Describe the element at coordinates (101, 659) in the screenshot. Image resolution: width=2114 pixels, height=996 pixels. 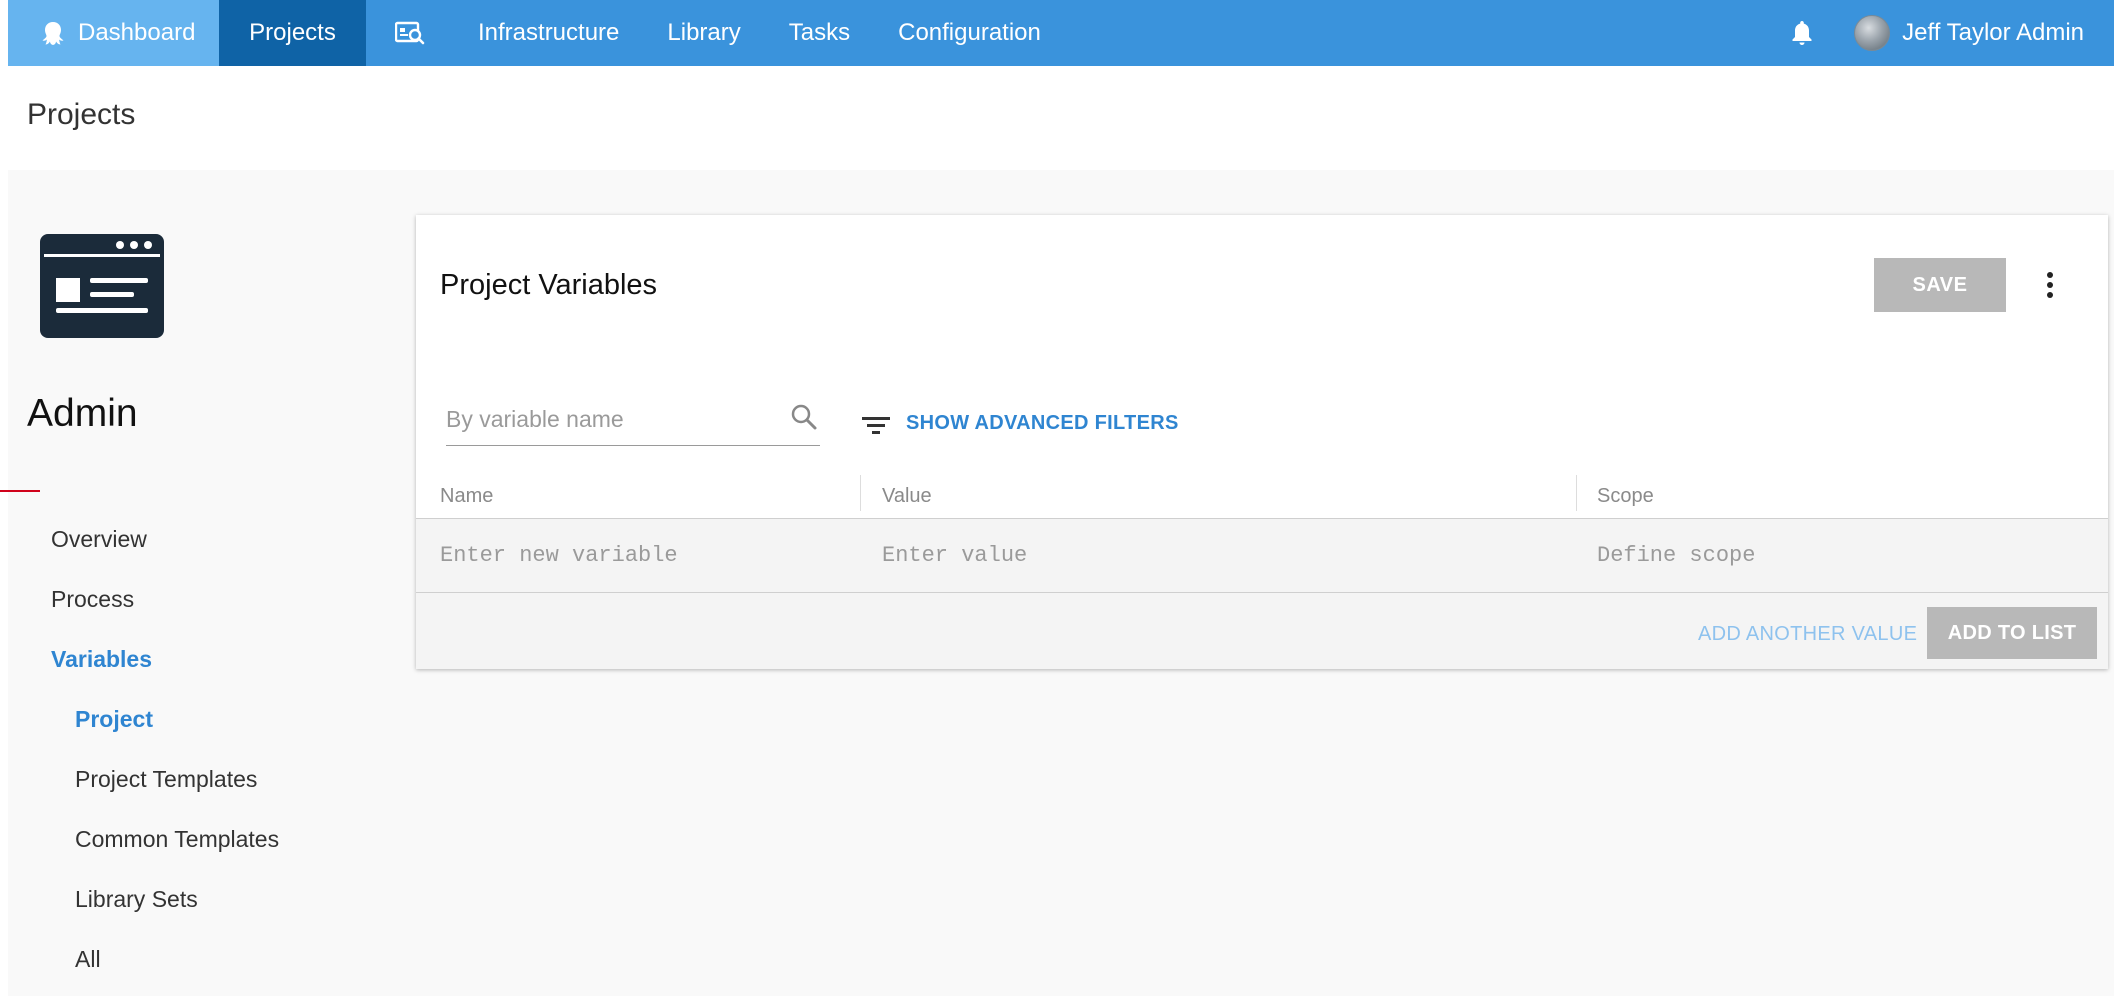
I see `sidebar-item-variables: Variables` at that location.